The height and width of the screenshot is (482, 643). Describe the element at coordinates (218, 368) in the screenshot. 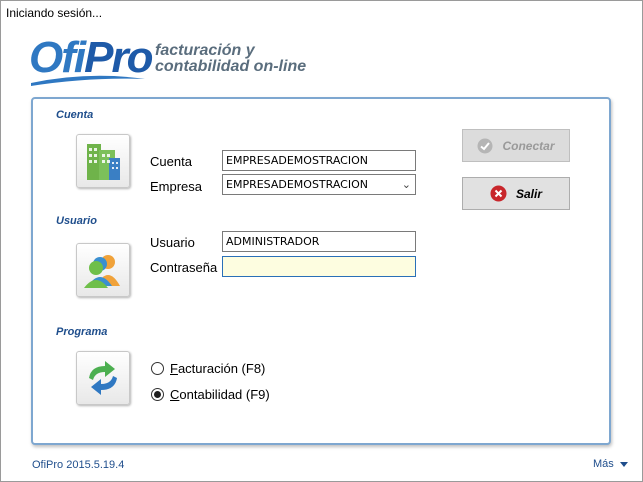

I see `radio-facturacion-label: Facturación (F8)` at that location.